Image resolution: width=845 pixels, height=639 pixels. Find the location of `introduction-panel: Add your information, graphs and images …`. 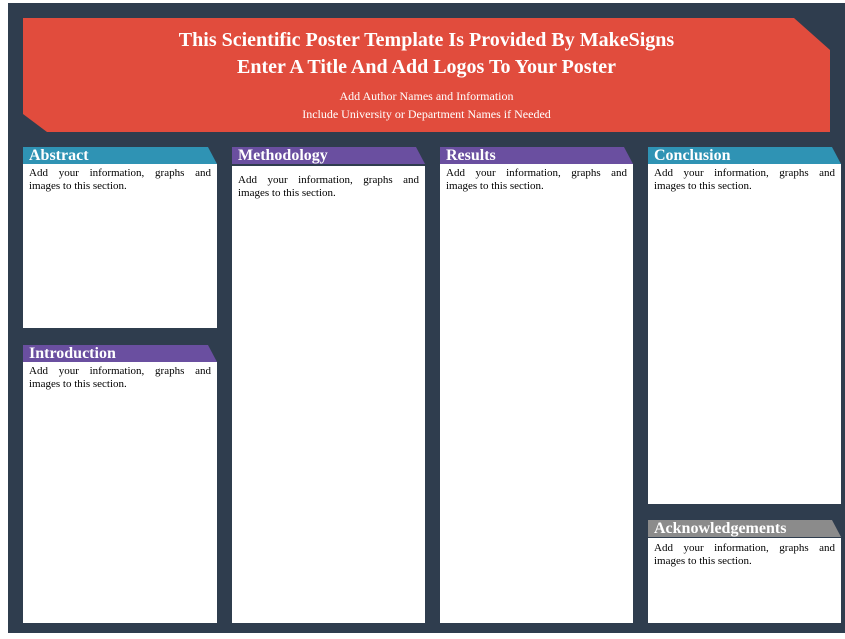

introduction-panel: Add your information, graphs and images … is located at coordinates (120, 492).